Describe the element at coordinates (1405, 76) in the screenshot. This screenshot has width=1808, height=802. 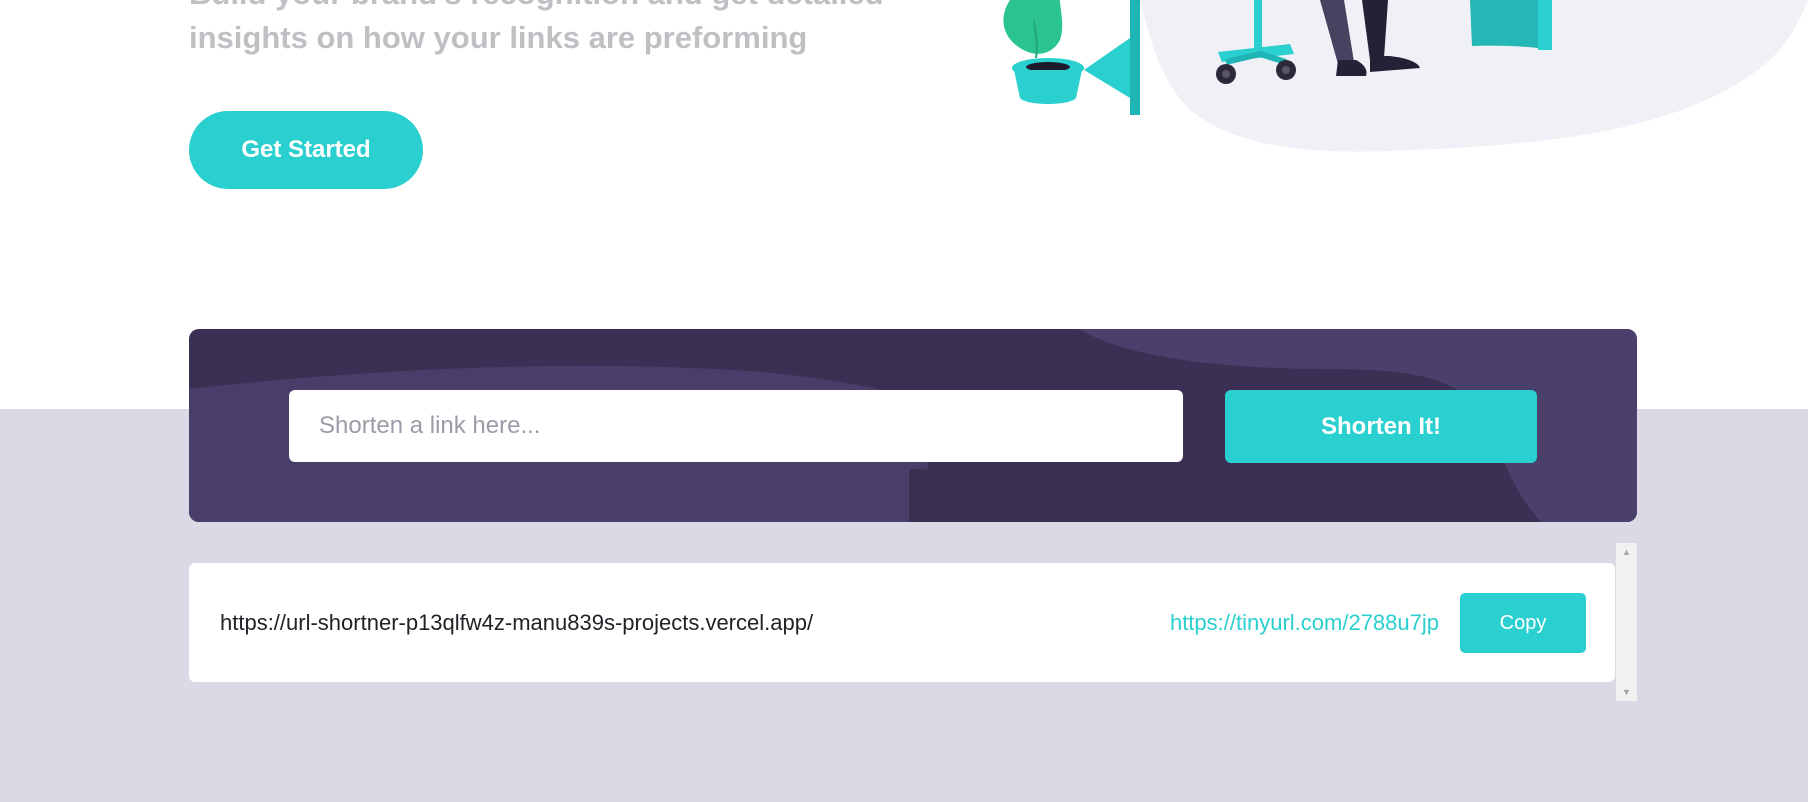
I see `working-illustration` at that location.